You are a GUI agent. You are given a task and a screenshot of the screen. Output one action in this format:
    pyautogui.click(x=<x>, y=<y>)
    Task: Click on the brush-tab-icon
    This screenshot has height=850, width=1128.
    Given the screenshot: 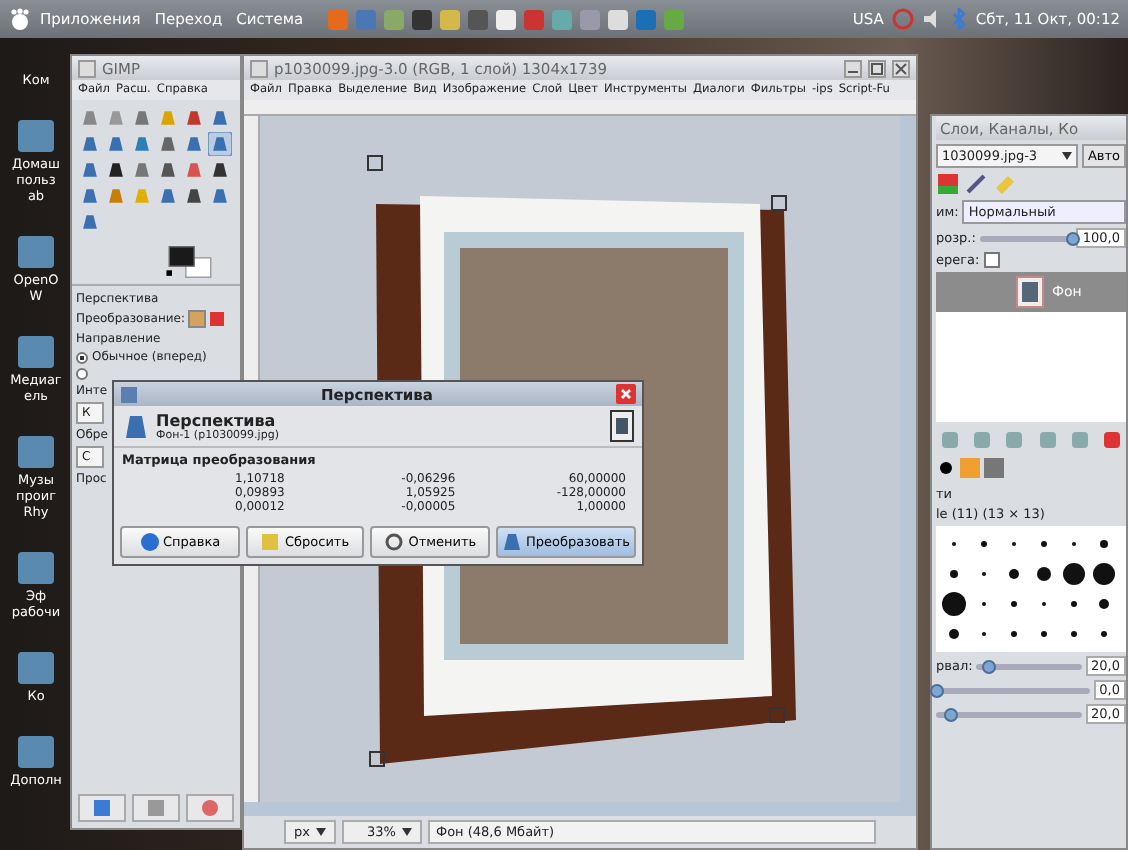 What is the action you would take?
    pyautogui.click(x=946, y=468)
    